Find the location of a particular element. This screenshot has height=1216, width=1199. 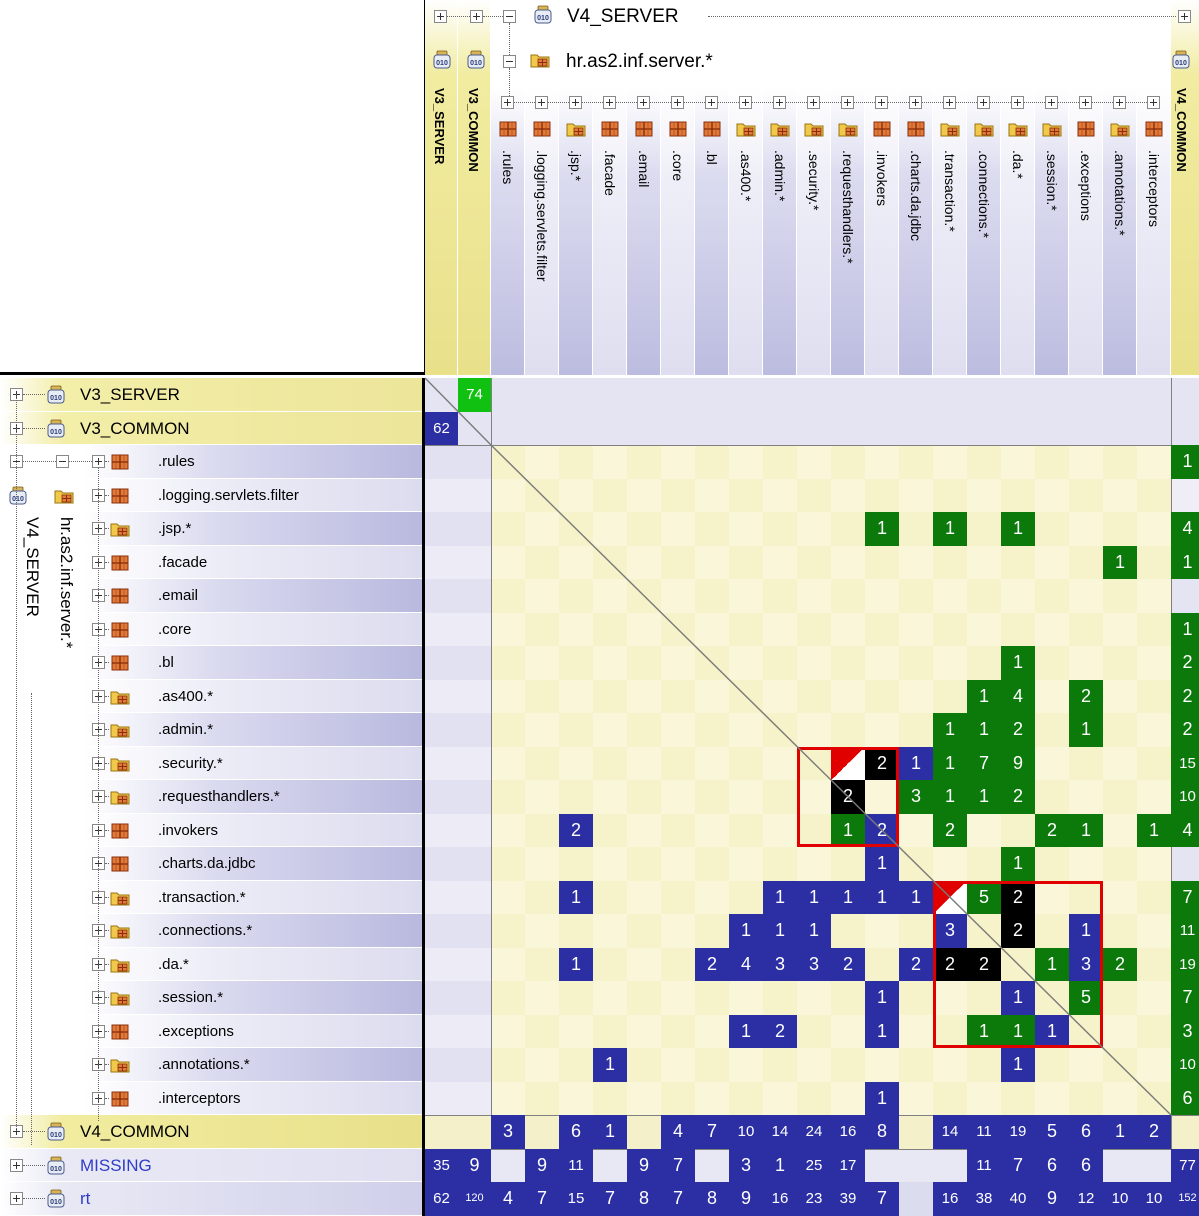

column-label: .invokers is located at coordinates (882, 178).